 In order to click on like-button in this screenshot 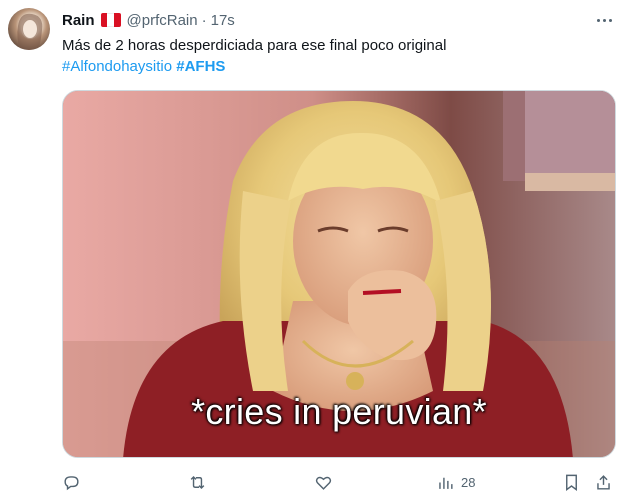, I will do `click(323, 482)`.